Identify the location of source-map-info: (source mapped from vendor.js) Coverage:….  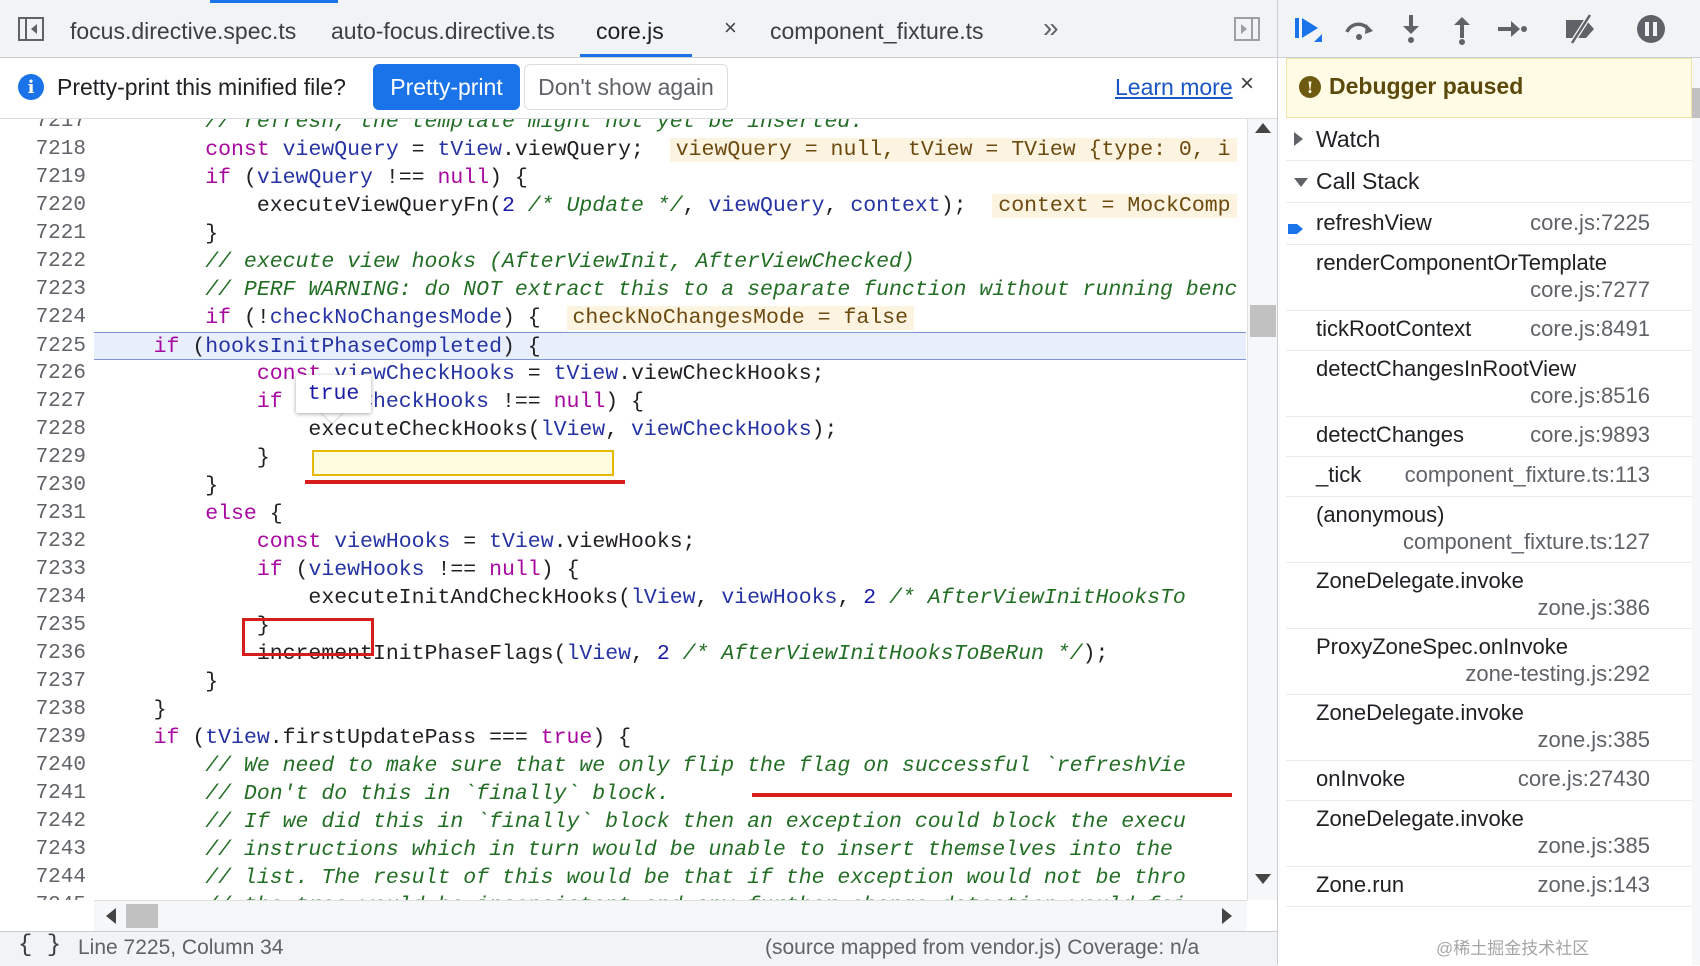
(982, 948).